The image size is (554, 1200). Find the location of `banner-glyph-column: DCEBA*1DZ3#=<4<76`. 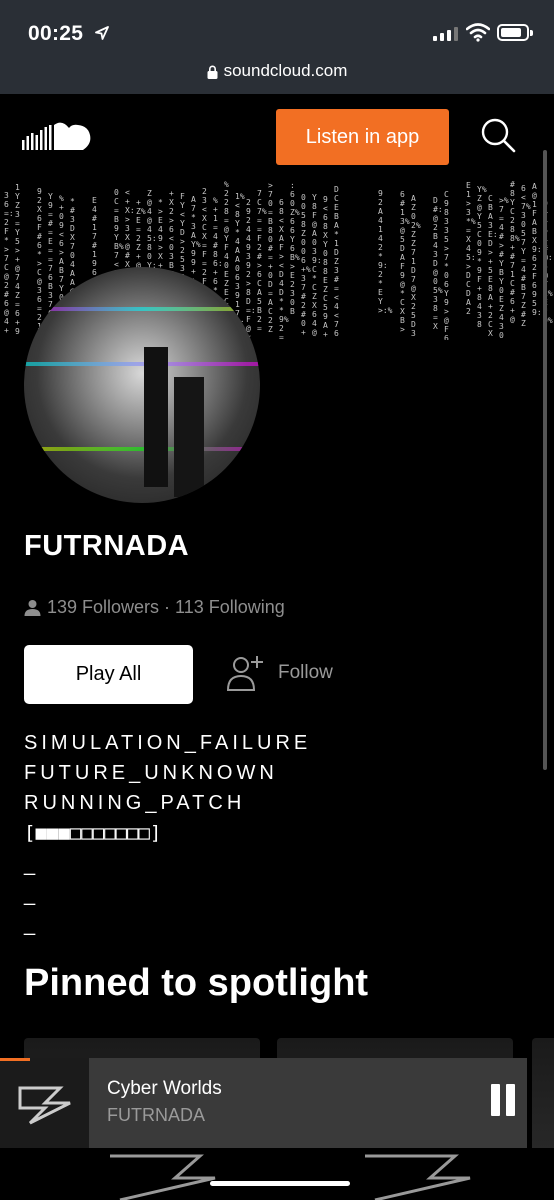

banner-glyph-column: DCEBA*1DZ3#=<4<76 is located at coordinates (336, 261).